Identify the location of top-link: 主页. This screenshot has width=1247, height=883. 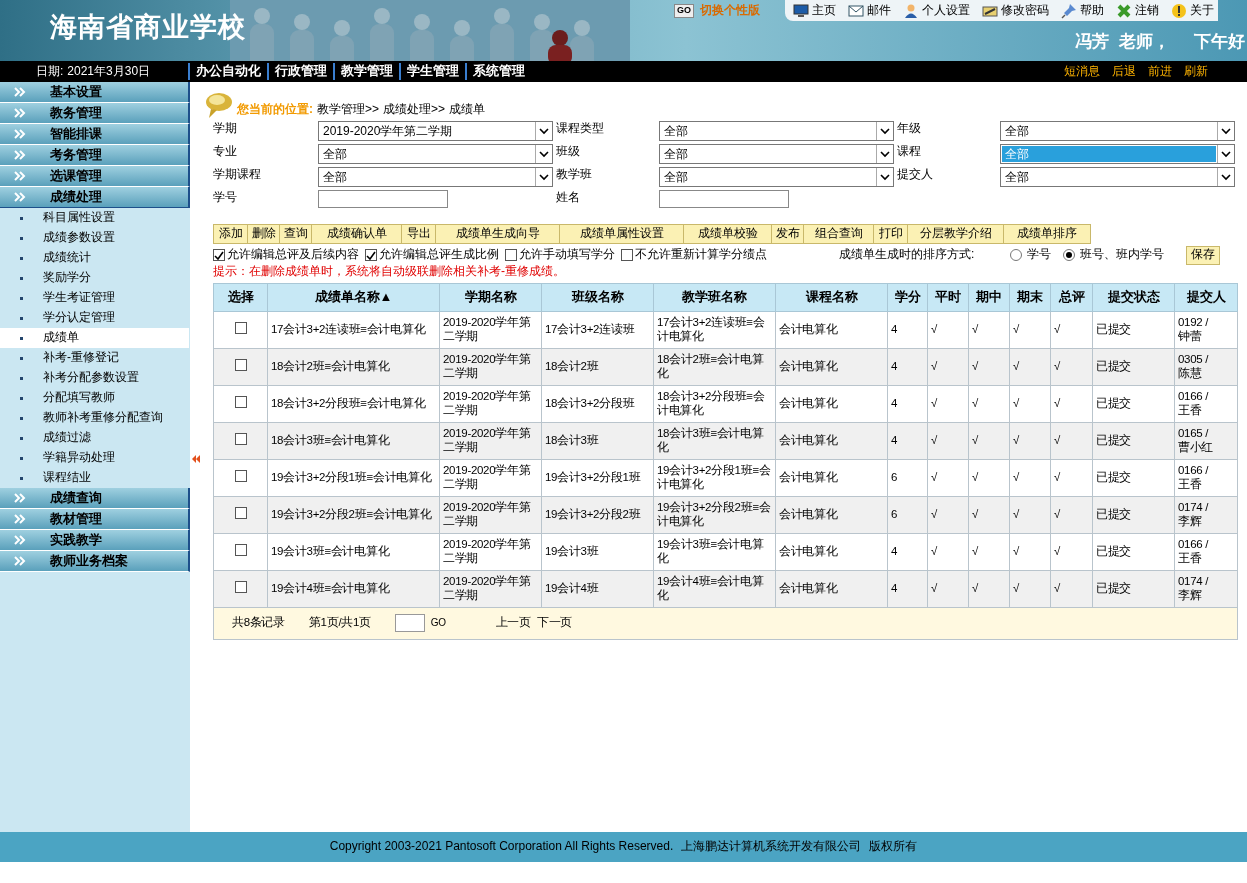
(814, 10).